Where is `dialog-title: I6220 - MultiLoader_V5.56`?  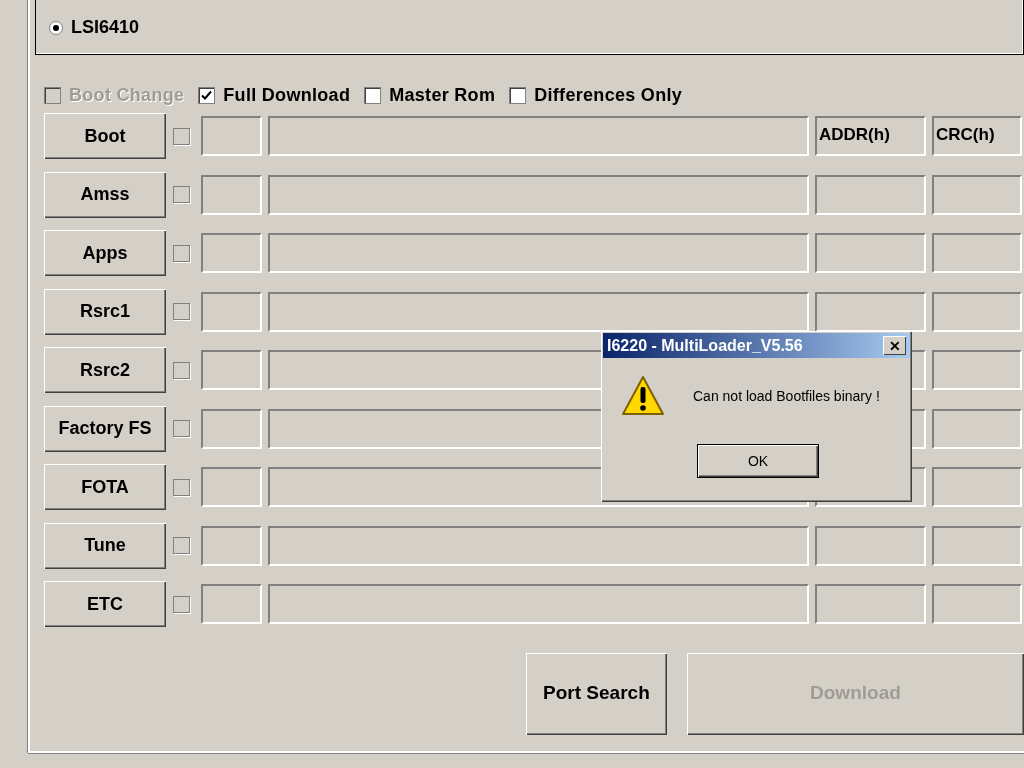
dialog-title: I6220 - MultiLoader_V5.56 is located at coordinates (705, 345).